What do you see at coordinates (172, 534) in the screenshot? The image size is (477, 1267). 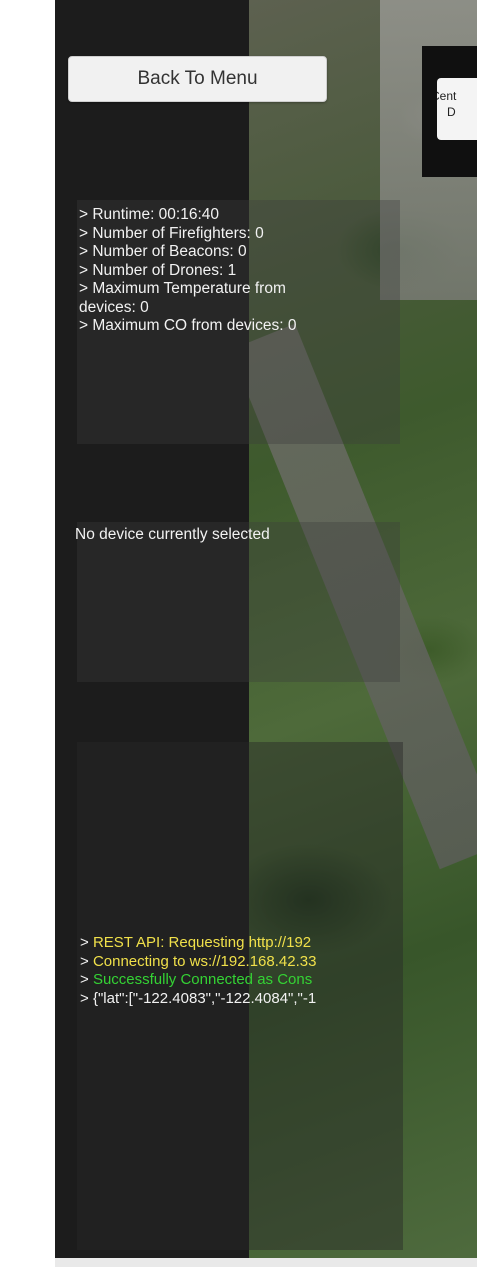 I see `device-status: No device currently selected` at bounding box center [172, 534].